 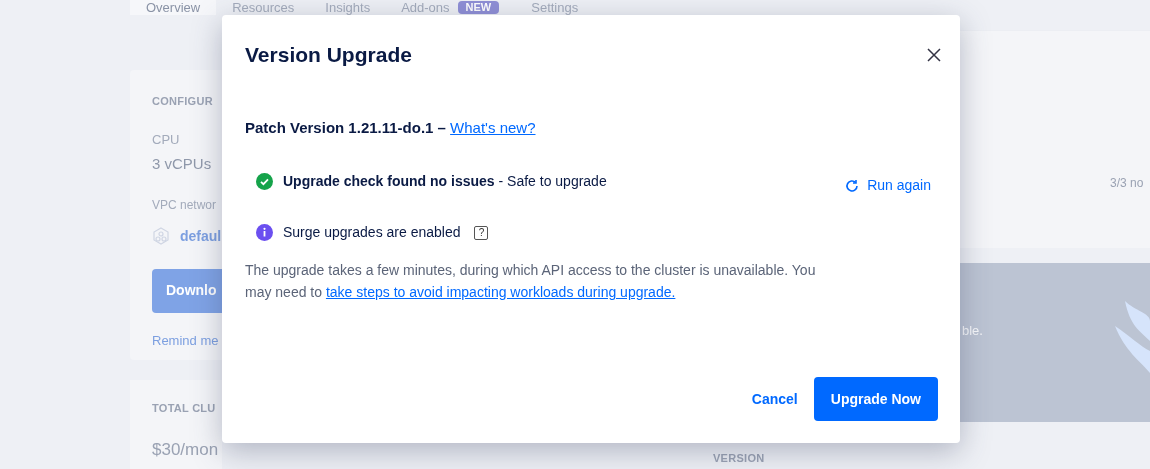 What do you see at coordinates (391, 127) in the screenshot?
I see `patch-version: Patch Version 1.21.11-do.1 – What's new?` at bounding box center [391, 127].